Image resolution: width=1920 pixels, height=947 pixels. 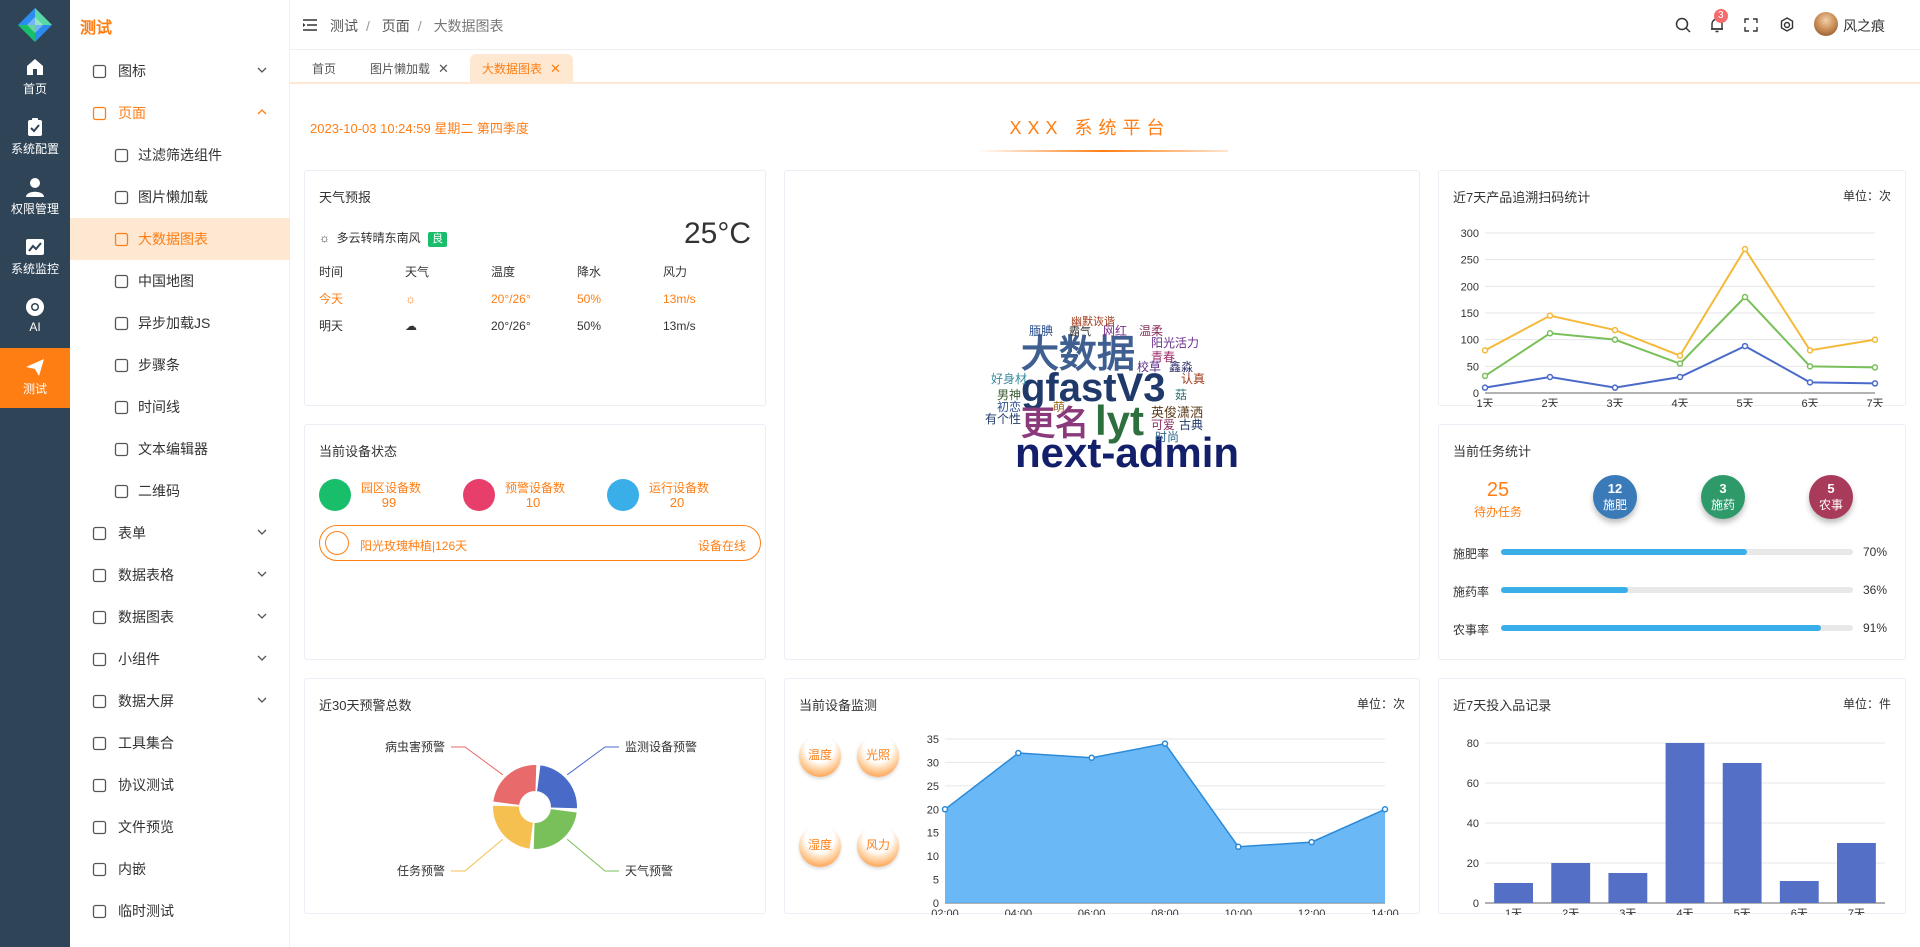 What do you see at coordinates (1615, 497) in the screenshot?
I see `task-ball-fertilize: 12 施肥` at bounding box center [1615, 497].